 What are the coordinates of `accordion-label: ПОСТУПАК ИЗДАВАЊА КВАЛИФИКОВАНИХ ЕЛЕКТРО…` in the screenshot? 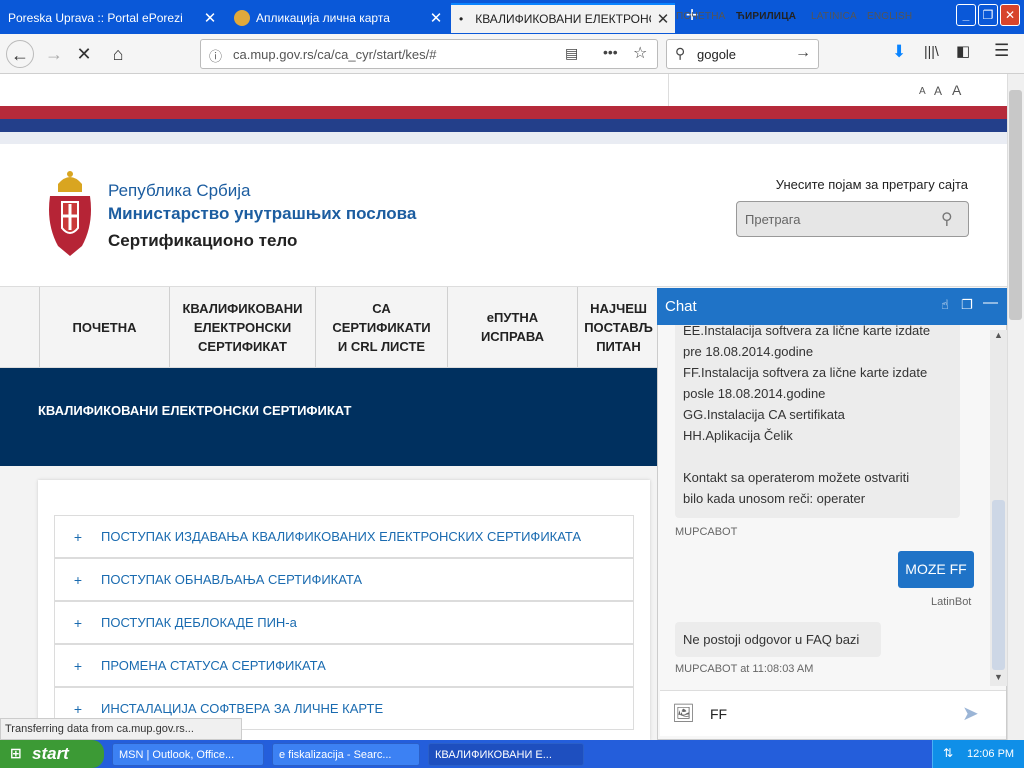 It's located at (341, 536).